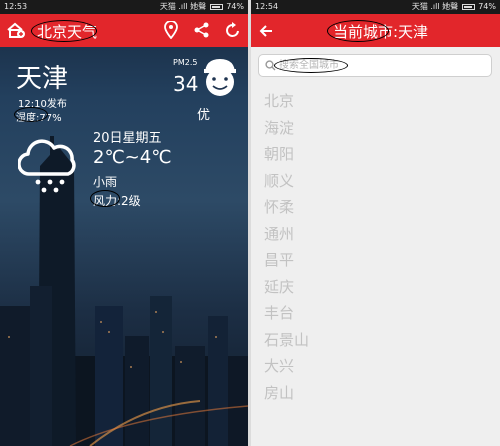 Image resolution: width=500 pixels, height=446 pixels. I want to click on city-list-item: 昌平, so click(286, 260).